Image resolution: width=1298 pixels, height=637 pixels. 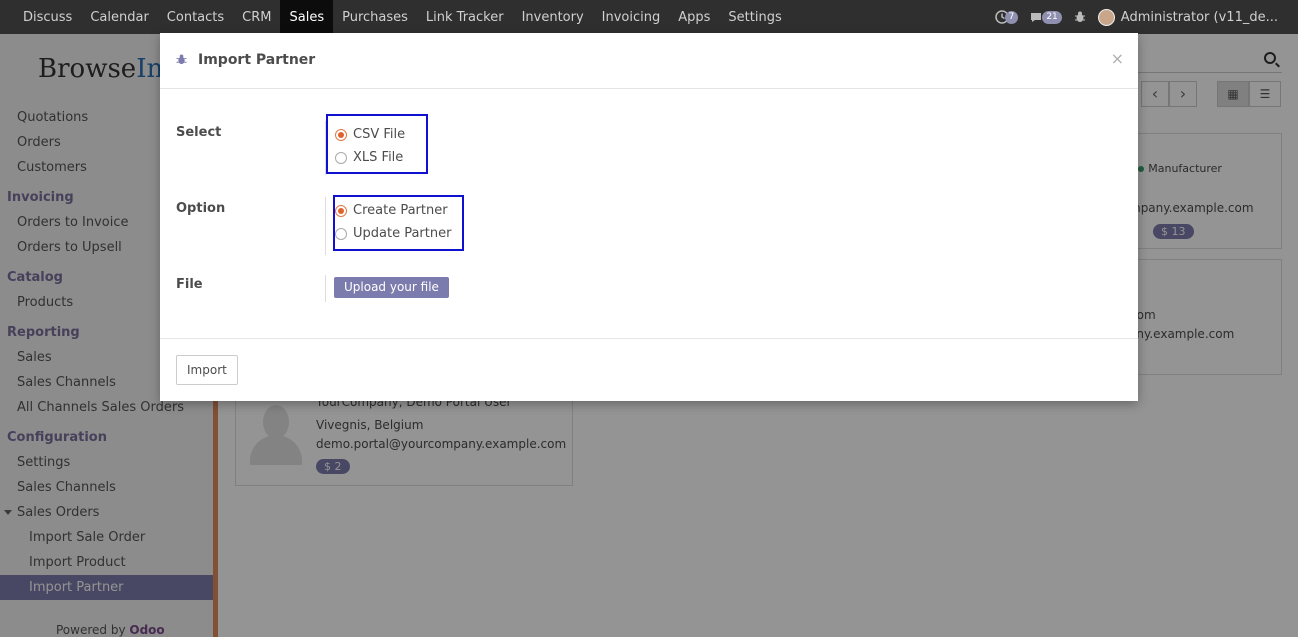 What do you see at coordinates (307, 17) in the screenshot?
I see `menu-sales: Sales` at bounding box center [307, 17].